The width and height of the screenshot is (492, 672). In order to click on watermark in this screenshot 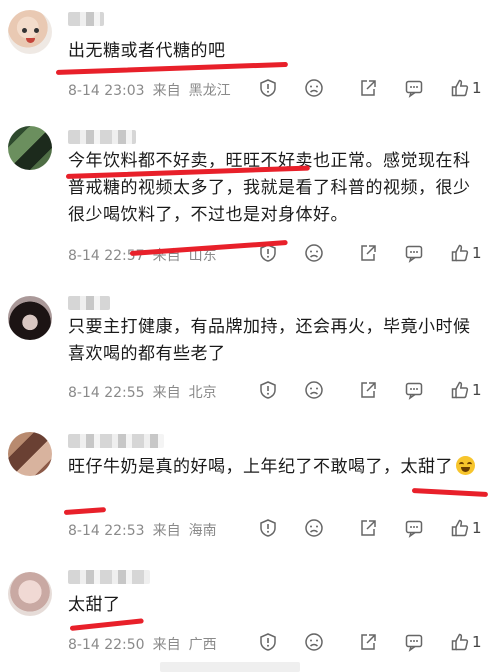, I will do `click(230, 667)`.